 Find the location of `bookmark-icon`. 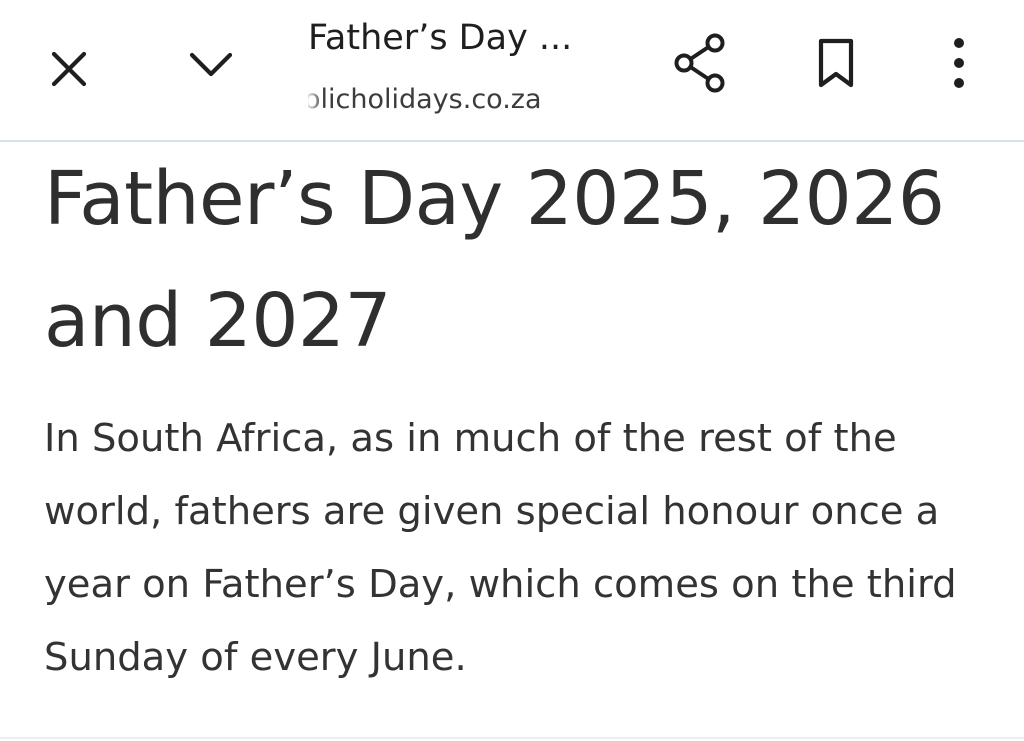

bookmark-icon is located at coordinates (836, 63).